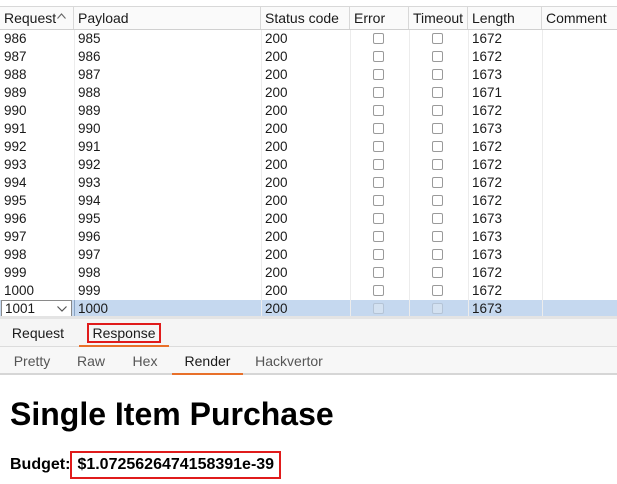  What do you see at coordinates (308, 201) in the screenshot?
I see `table-row: 995 994 200 1672` at bounding box center [308, 201].